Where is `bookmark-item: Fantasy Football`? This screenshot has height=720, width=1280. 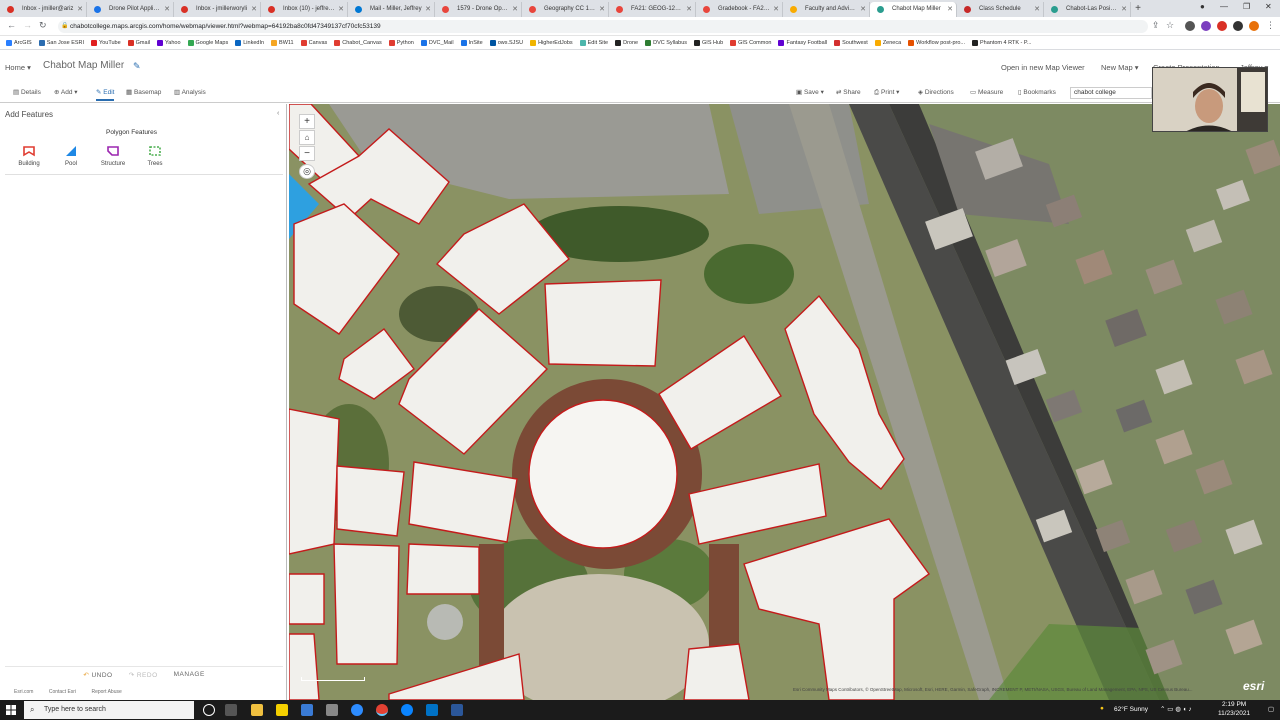
bookmark-item: Fantasy Football is located at coordinates (802, 42).